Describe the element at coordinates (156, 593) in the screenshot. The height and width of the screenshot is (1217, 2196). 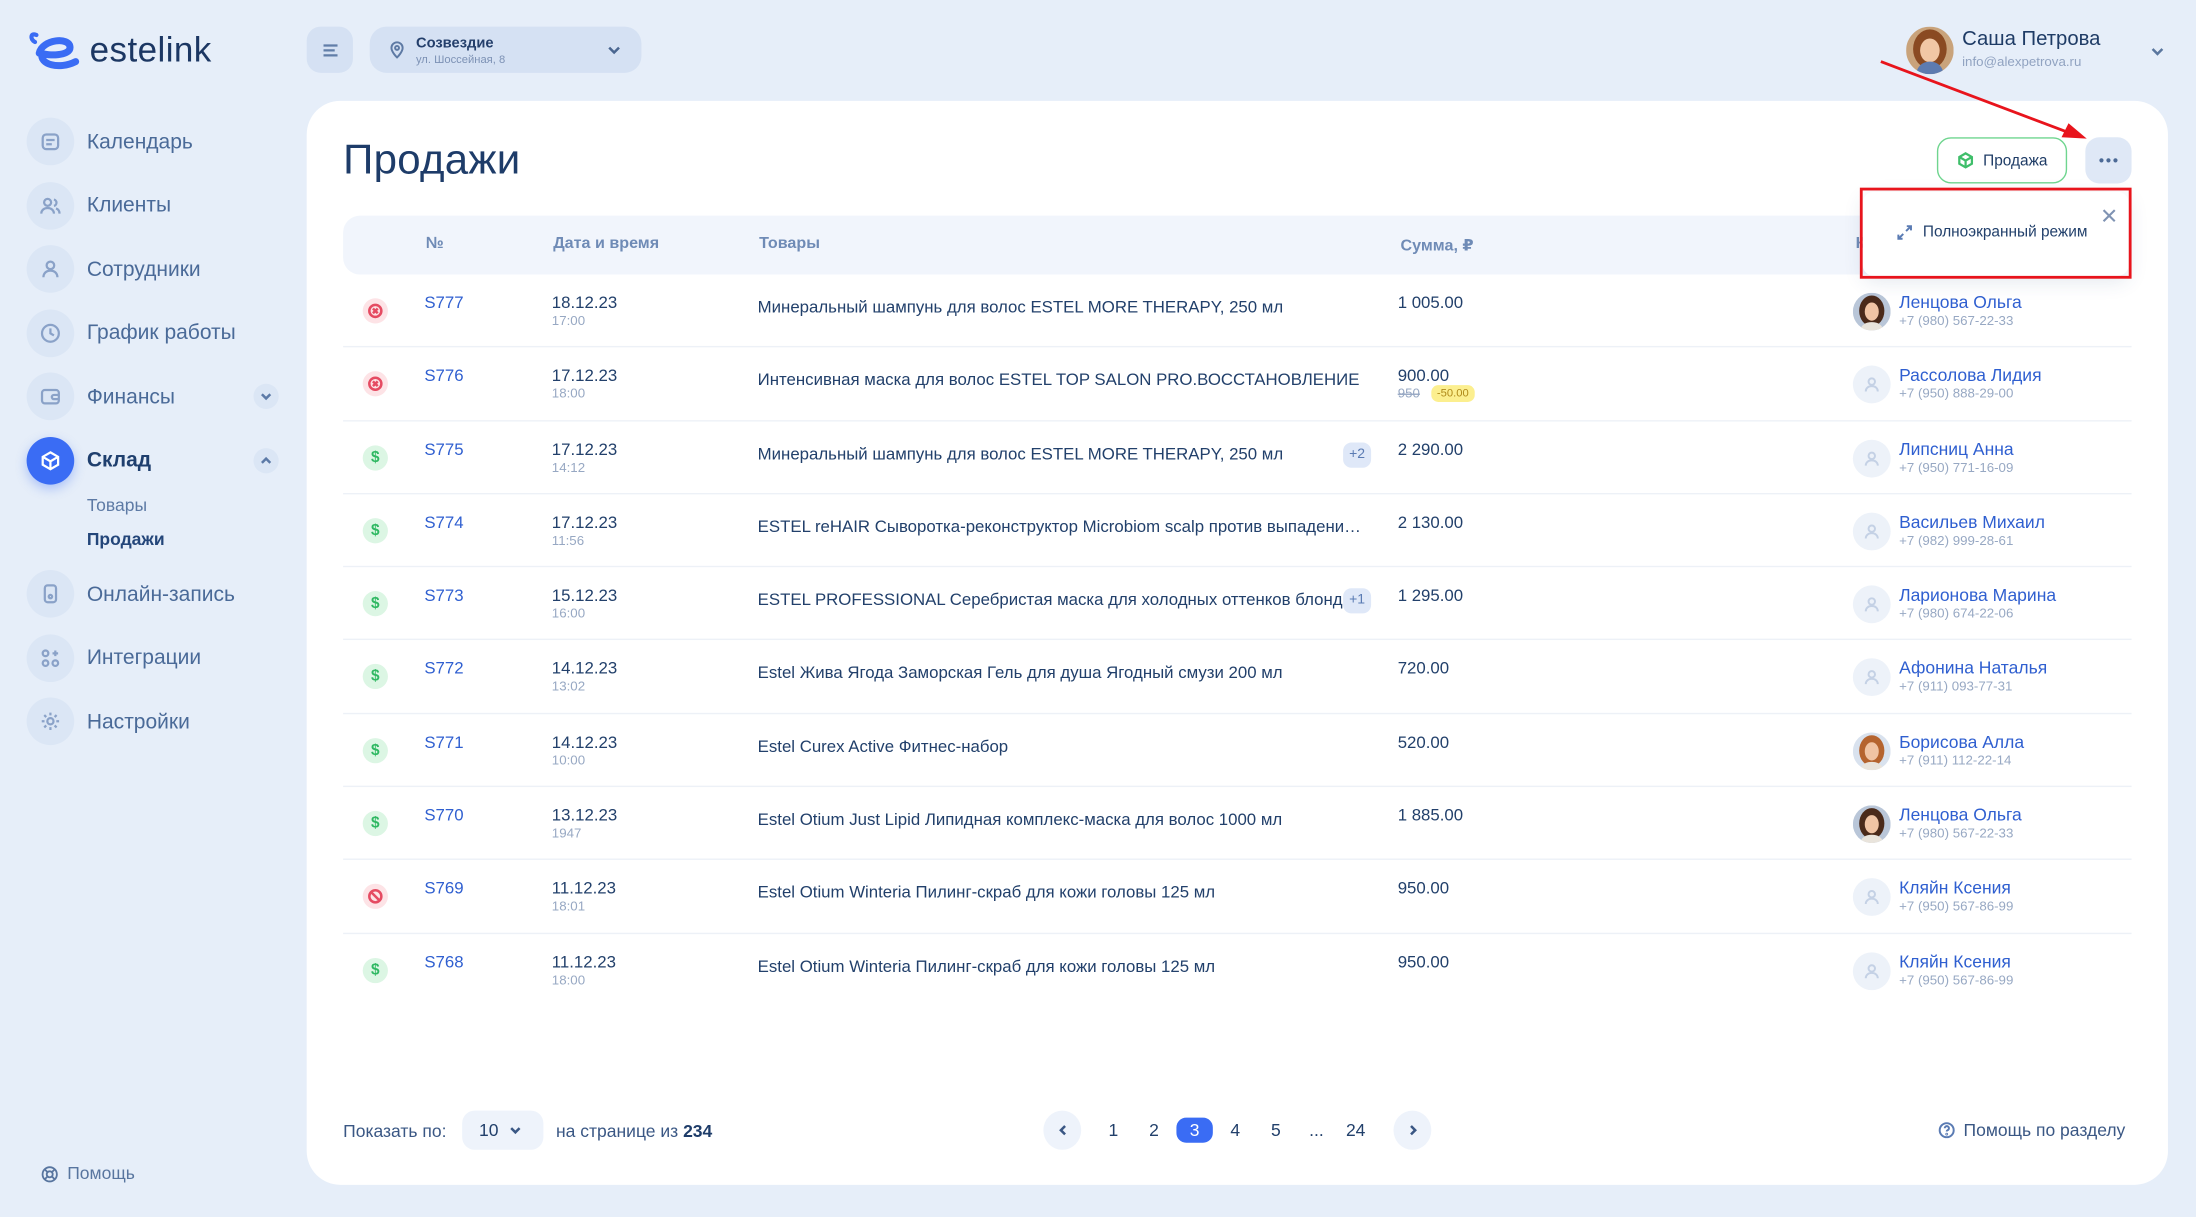
I see `sidebar-item-online-booking: Онлайн-запись` at that location.